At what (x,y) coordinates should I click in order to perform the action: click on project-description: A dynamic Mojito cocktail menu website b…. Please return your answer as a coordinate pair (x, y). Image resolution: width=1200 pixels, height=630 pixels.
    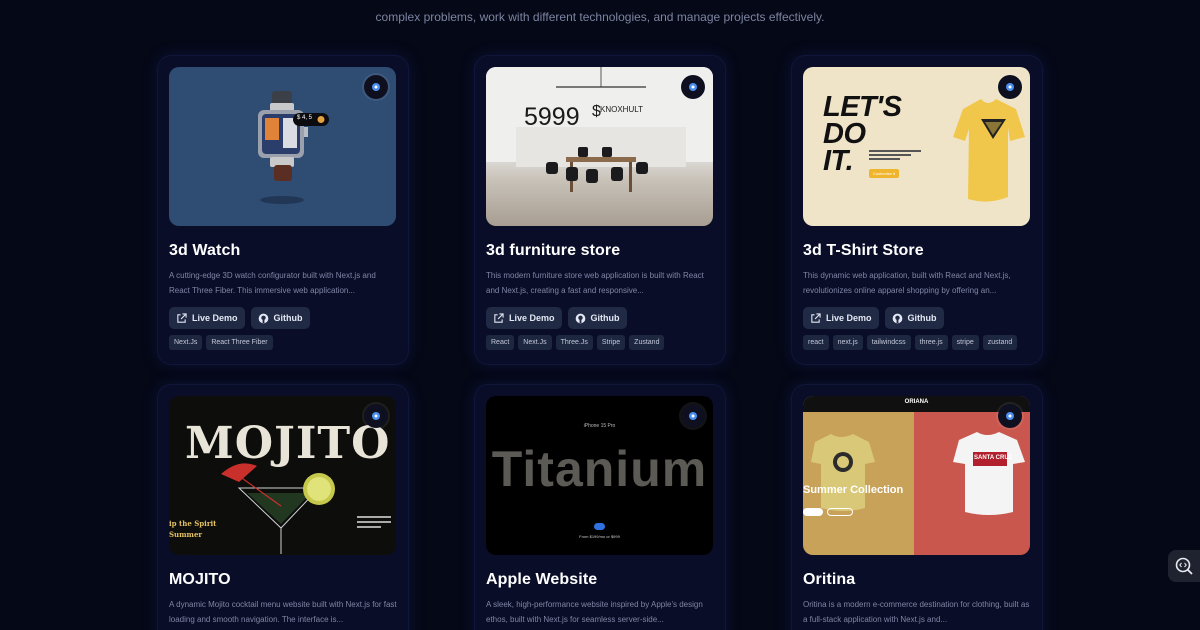
    Looking at the image, I should click on (283, 612).